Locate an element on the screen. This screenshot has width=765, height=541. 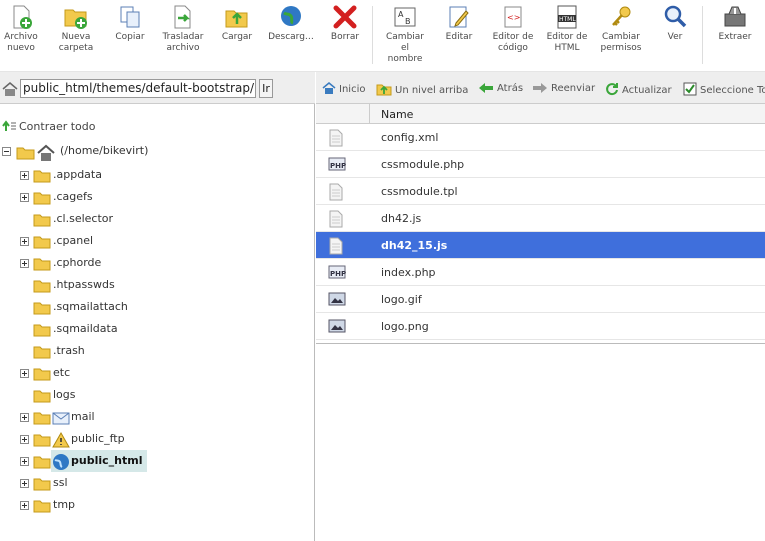
tree-item-cl-selector: .cl.selector is located at coordinates (110, 221).